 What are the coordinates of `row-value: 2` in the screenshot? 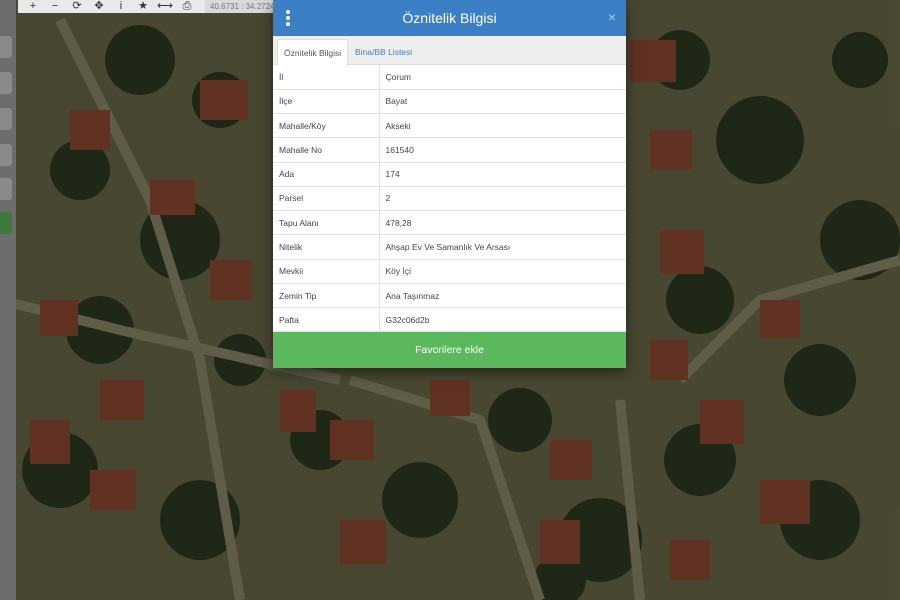 It's located at (502, 199).